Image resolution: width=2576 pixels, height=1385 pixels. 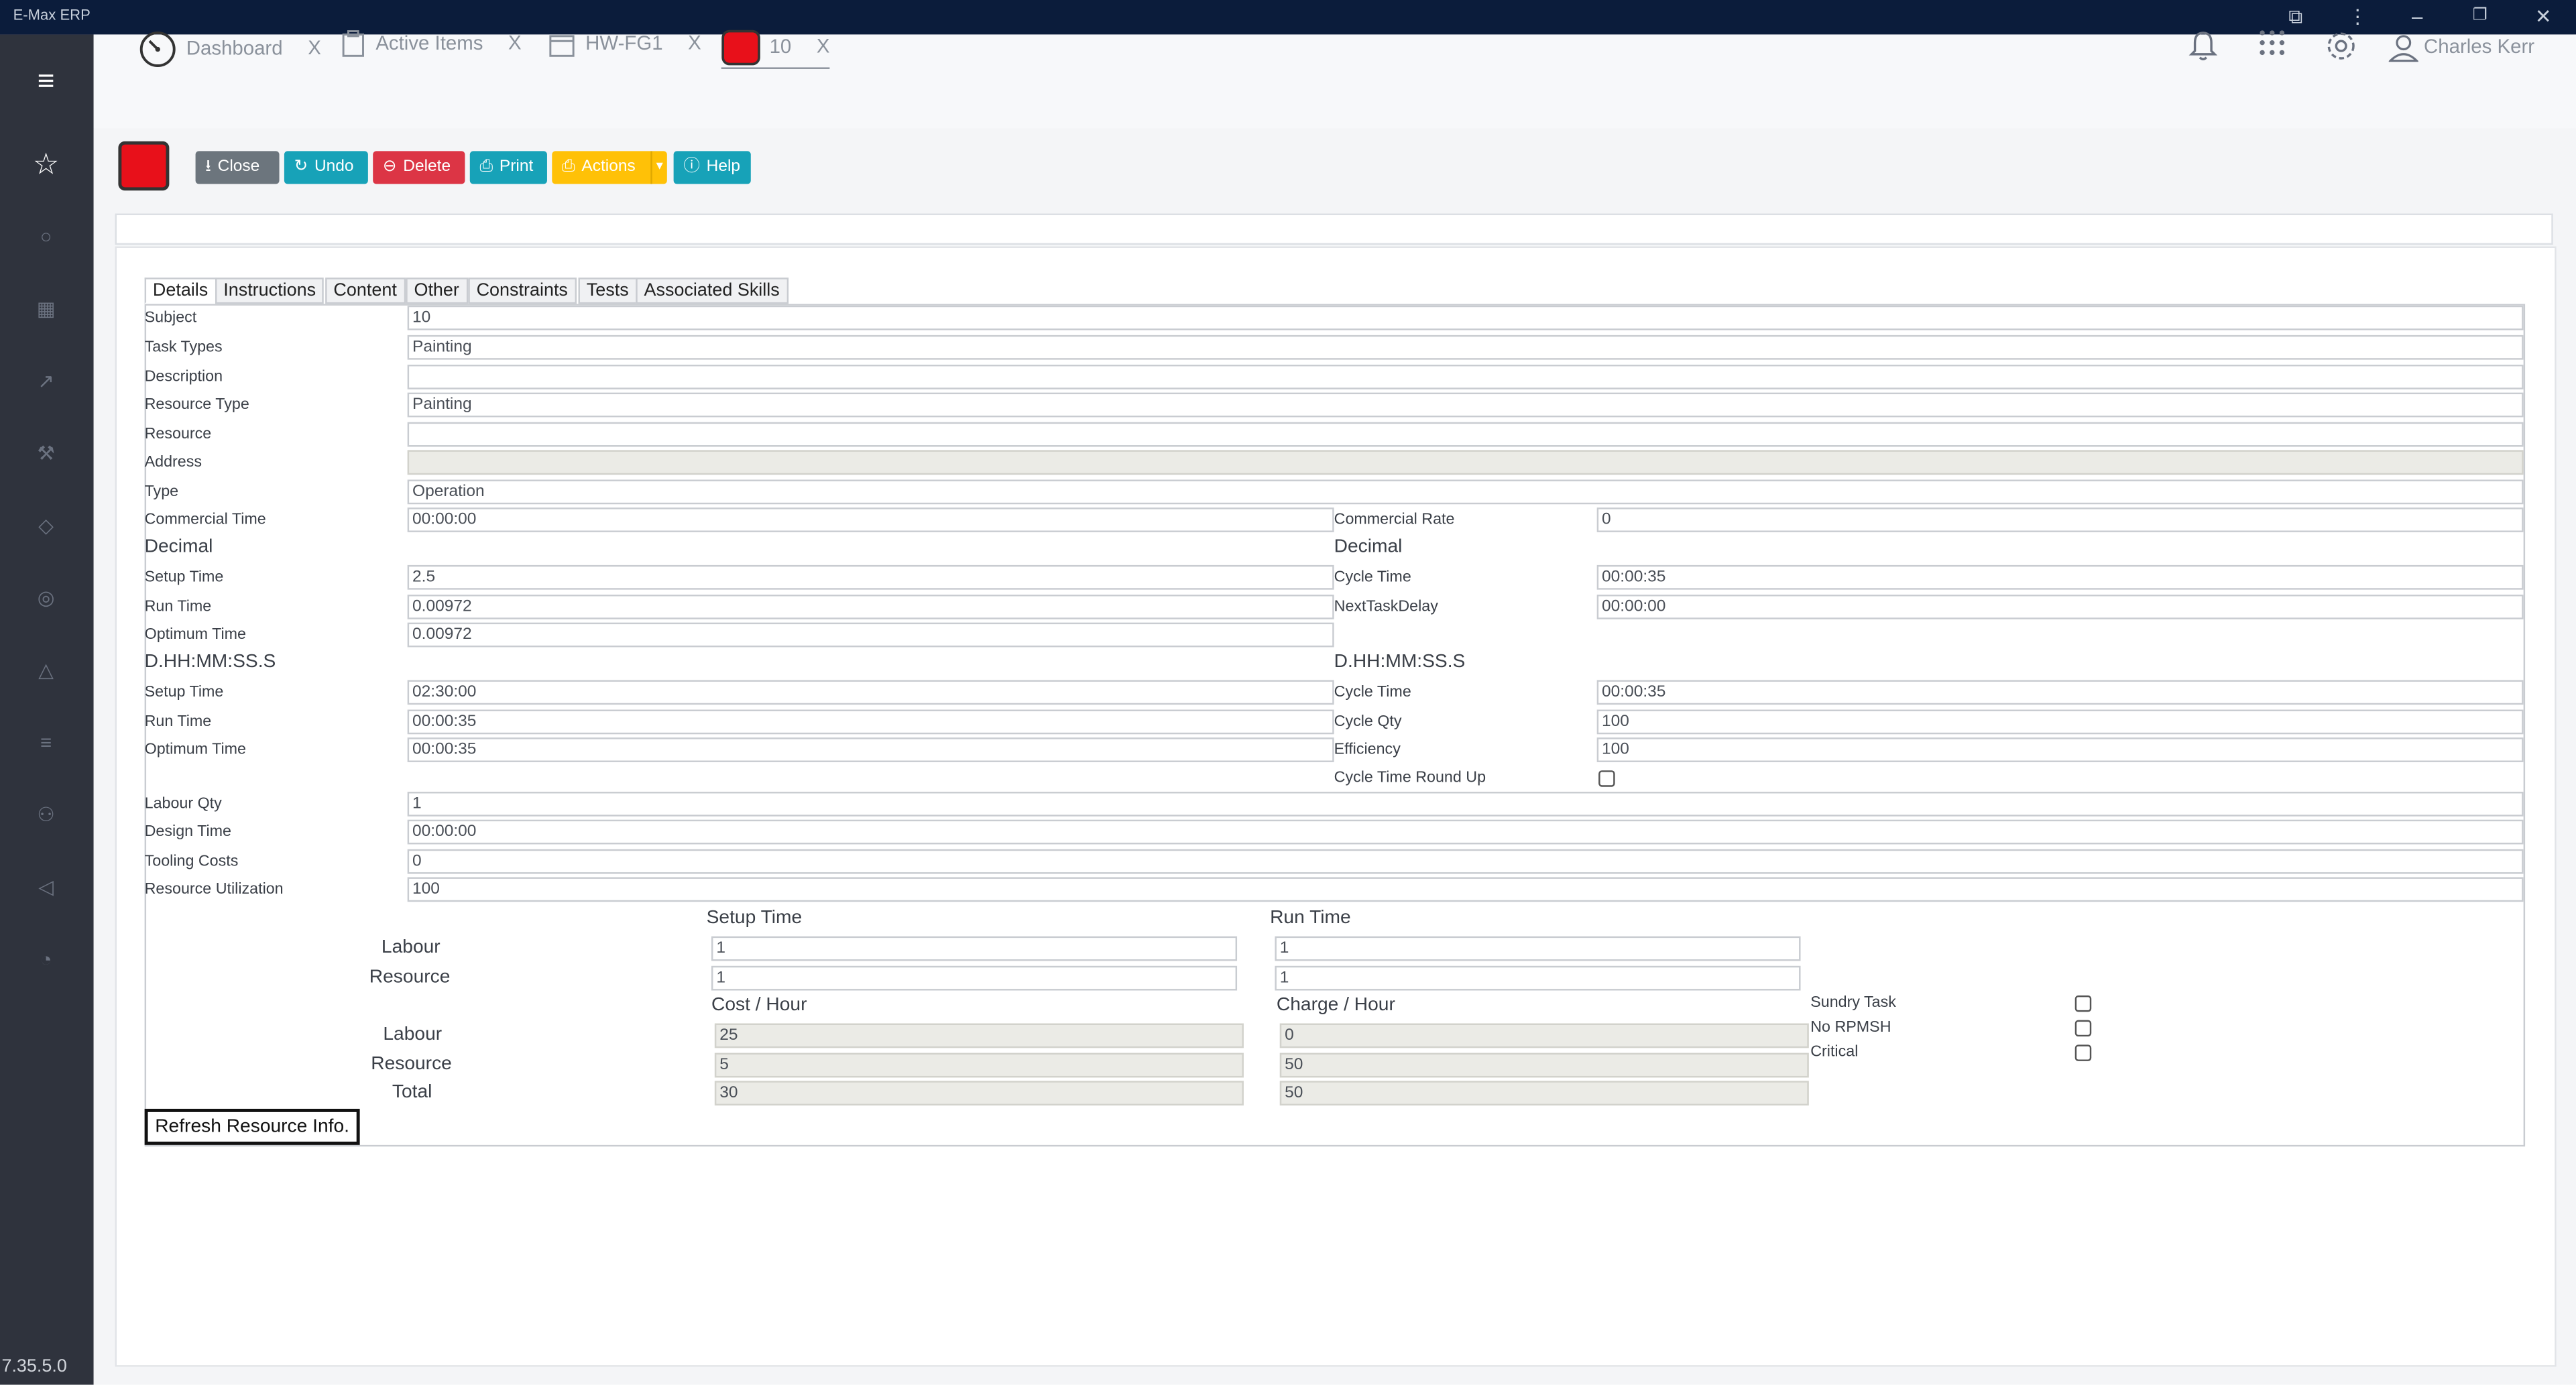 What do you see at coordinates (2480, 16) in the screenshot?
I see `restore-icon: ❐` at bounding box center [2480, 16].